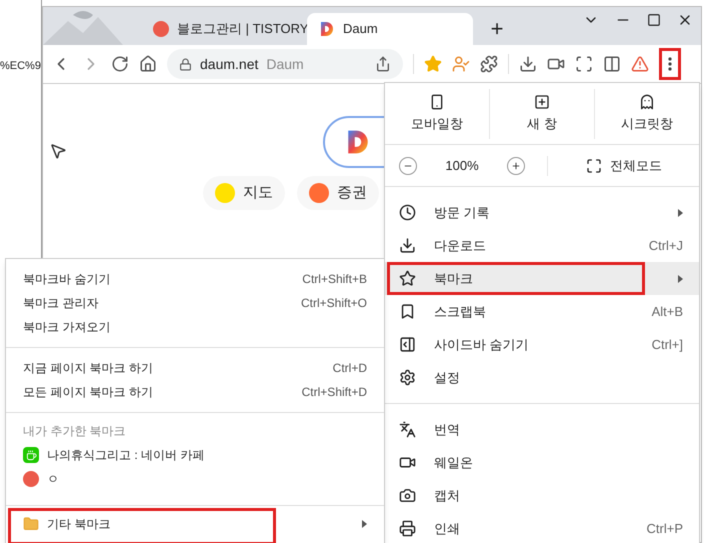  Describe the element at coordinates (667, 311) in the screenshot. I see `shortcut-text: Alt+B` at that location.